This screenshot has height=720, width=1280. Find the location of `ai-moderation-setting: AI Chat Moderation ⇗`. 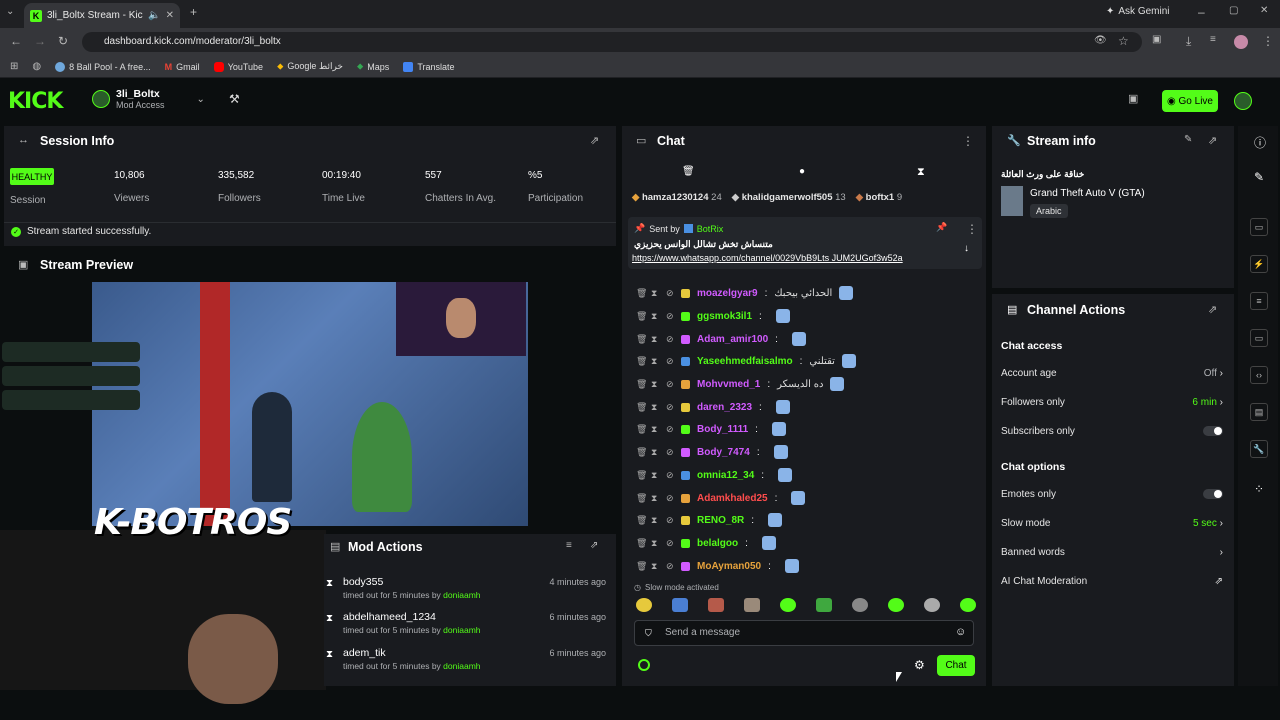

ai-moderation-setting: AI Chat Moderation ⇗ is located at coordinates (1112, 581).